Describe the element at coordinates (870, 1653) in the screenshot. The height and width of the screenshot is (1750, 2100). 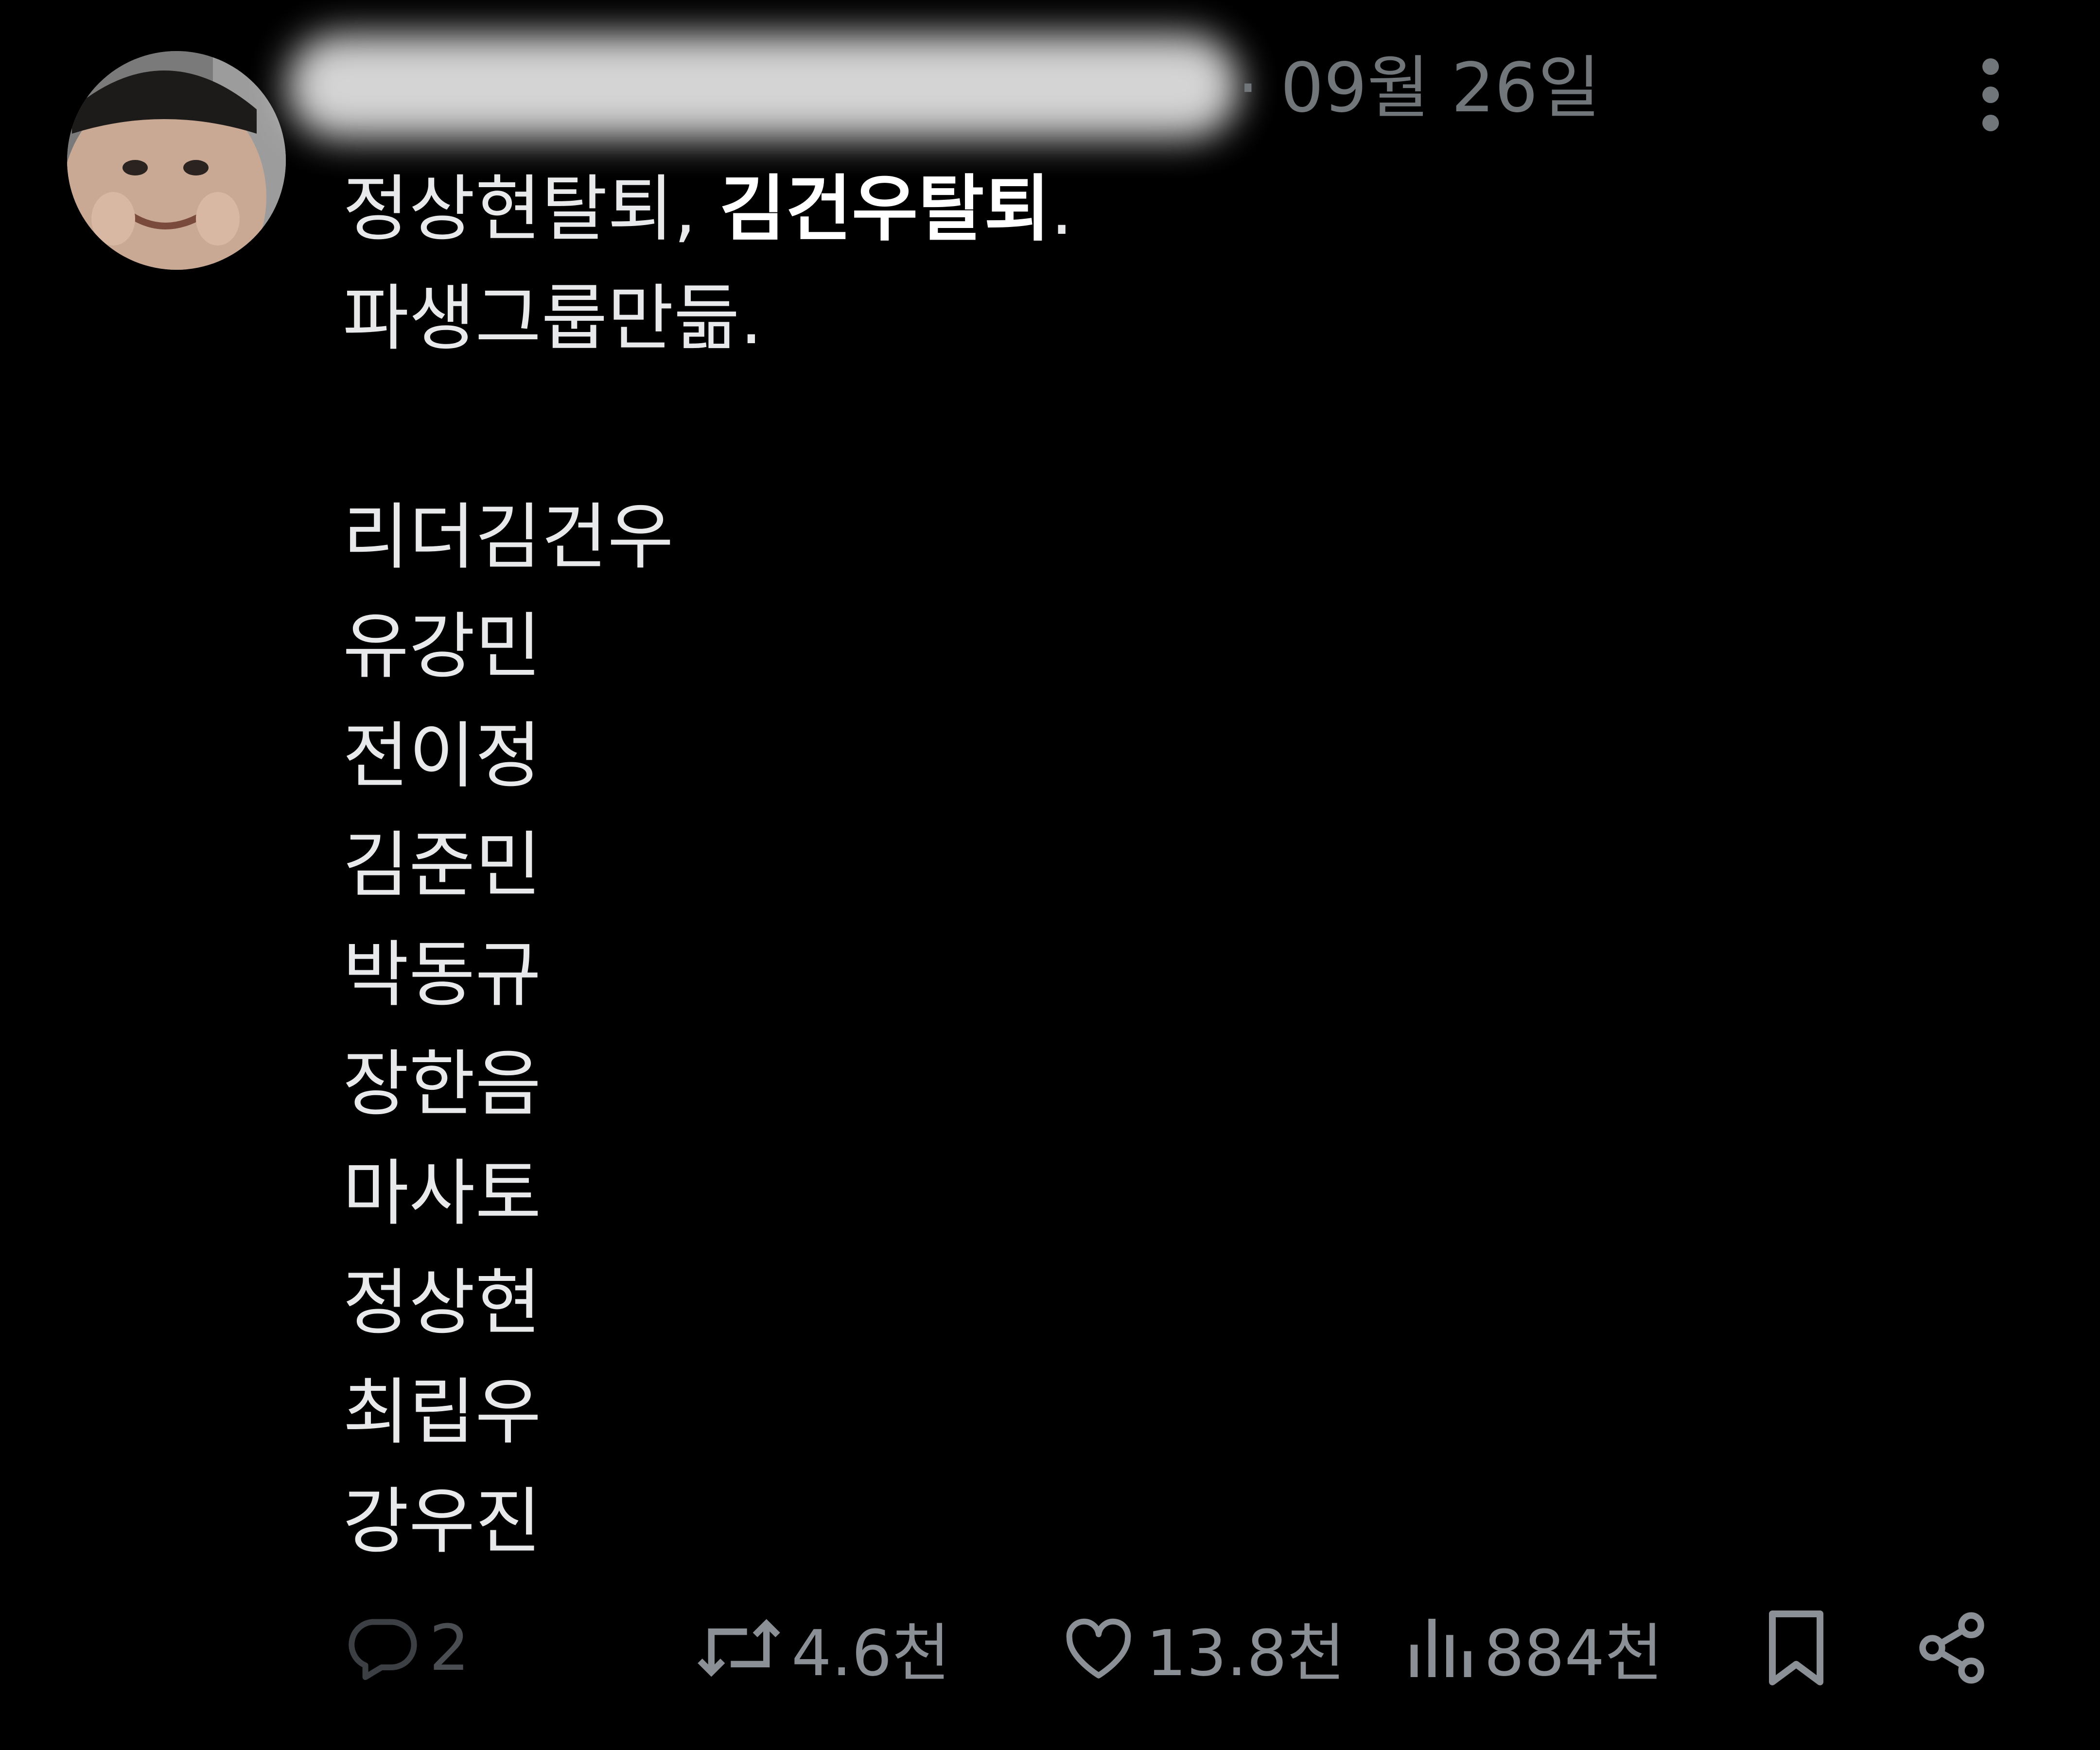
I see `repost-count: 4.6천` at that location.